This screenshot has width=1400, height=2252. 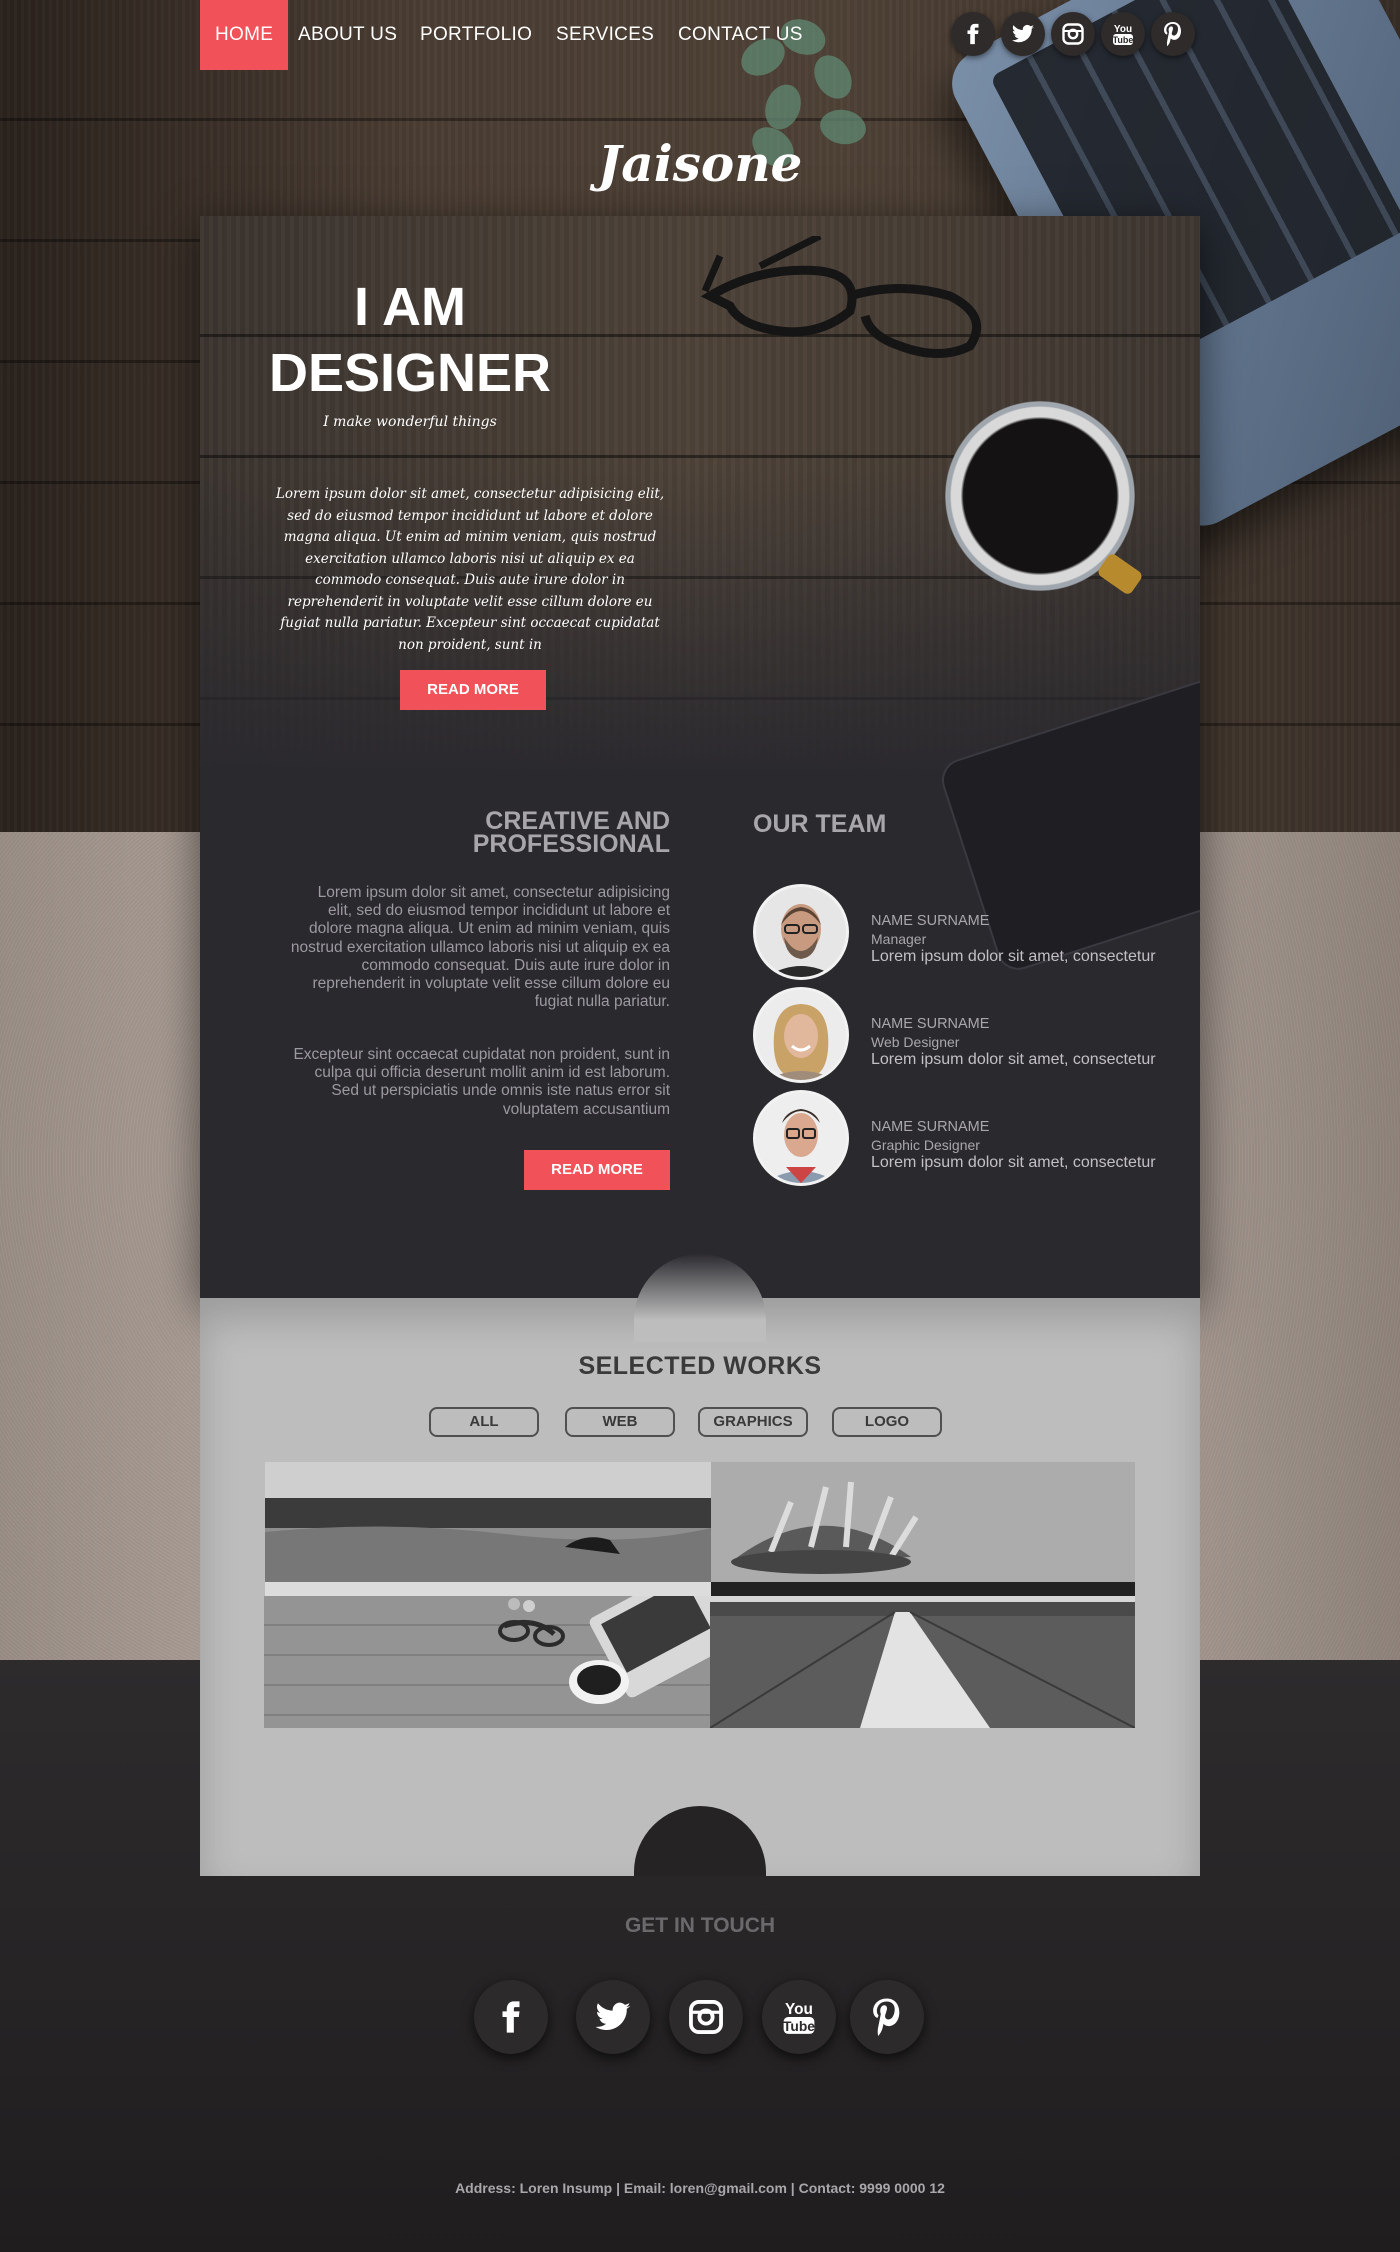 What do you see at coordinates (700, 1366) in the screenshot?
I see `works-title: SELECTED WORKS` at bounding box center [700, 1366].